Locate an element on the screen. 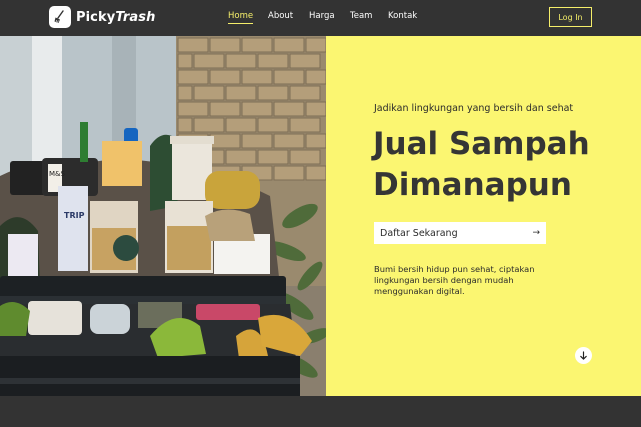  arrow-down-icon is located at coordinates (583, 355).